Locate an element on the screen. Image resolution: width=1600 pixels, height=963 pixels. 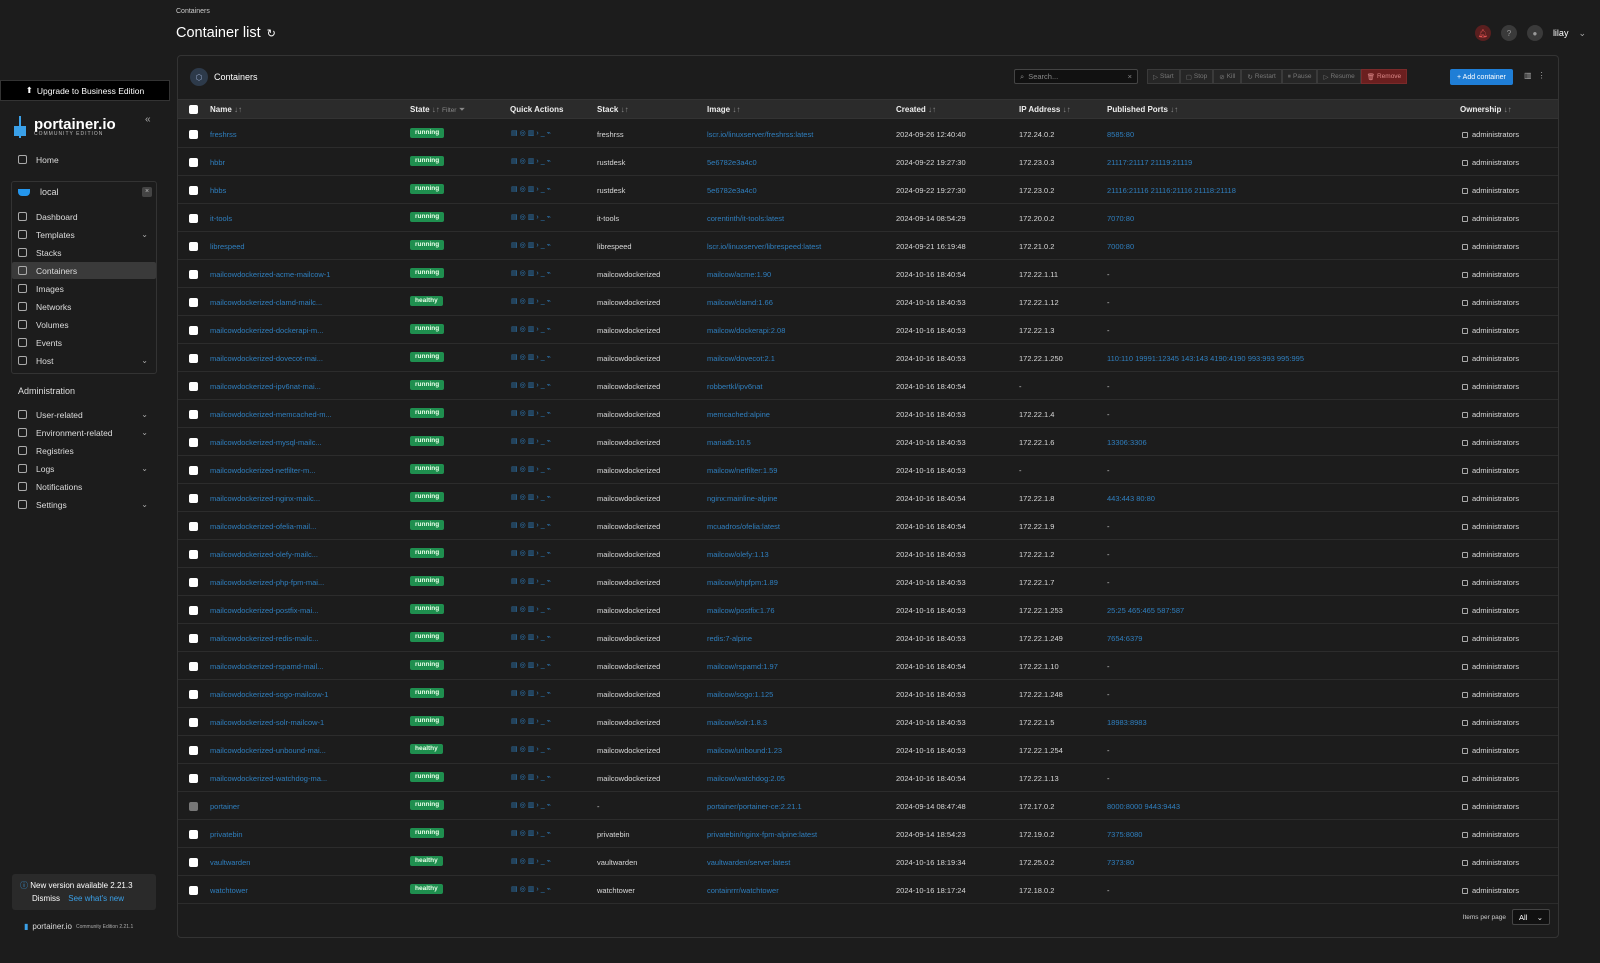
image-link: mcuadros/ofelia:latest is located at coordinates (743, 526).